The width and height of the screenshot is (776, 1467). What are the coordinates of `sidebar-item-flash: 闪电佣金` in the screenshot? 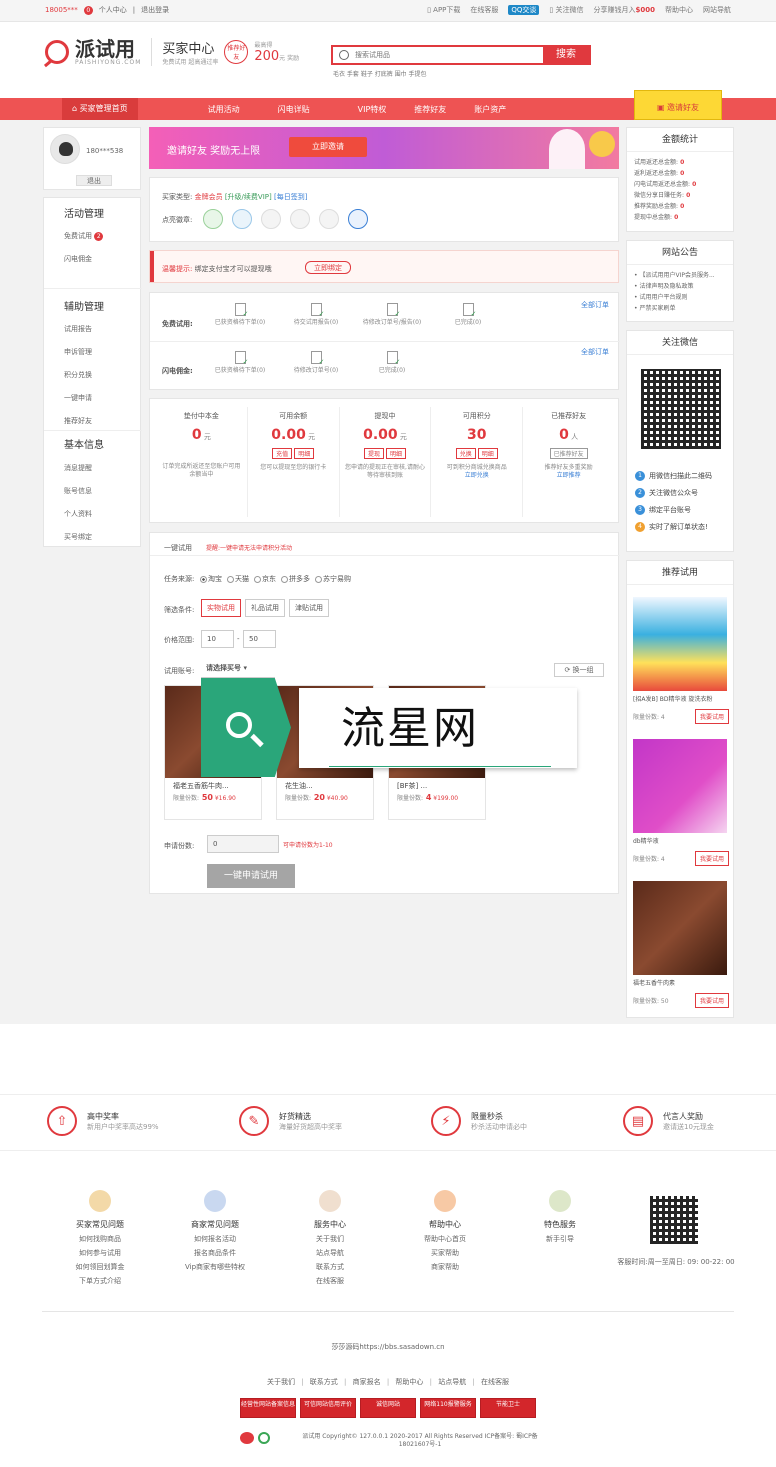 It's located at (78, 259).